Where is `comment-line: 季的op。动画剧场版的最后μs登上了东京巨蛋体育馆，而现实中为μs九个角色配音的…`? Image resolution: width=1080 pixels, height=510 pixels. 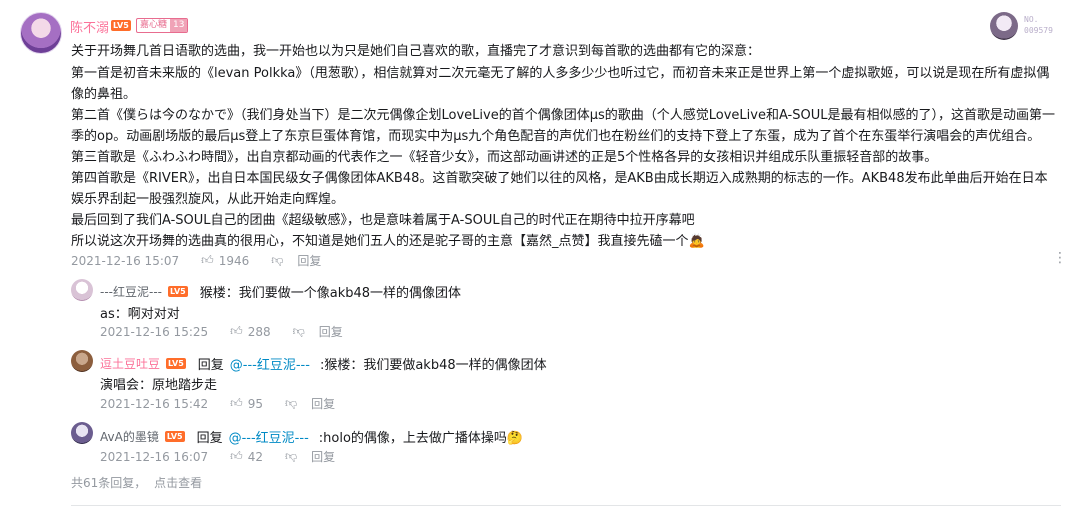 comment-line: 季的op。动画剧场版的最后μs登上了东京巨蛋体育馆，而现实中为μs九个角色配音的… is located at coordinates (556, 136).